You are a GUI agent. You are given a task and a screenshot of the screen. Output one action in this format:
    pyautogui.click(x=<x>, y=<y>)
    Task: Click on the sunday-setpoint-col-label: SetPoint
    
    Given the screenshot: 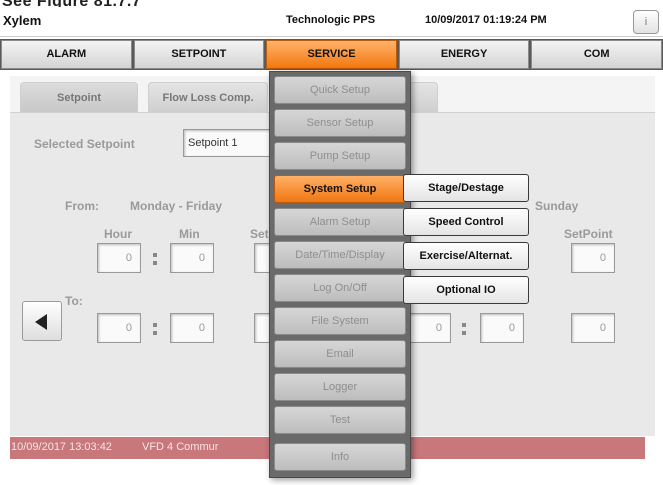 What is the action you would take?
    pyautogui.click(x=588, y=234)
    